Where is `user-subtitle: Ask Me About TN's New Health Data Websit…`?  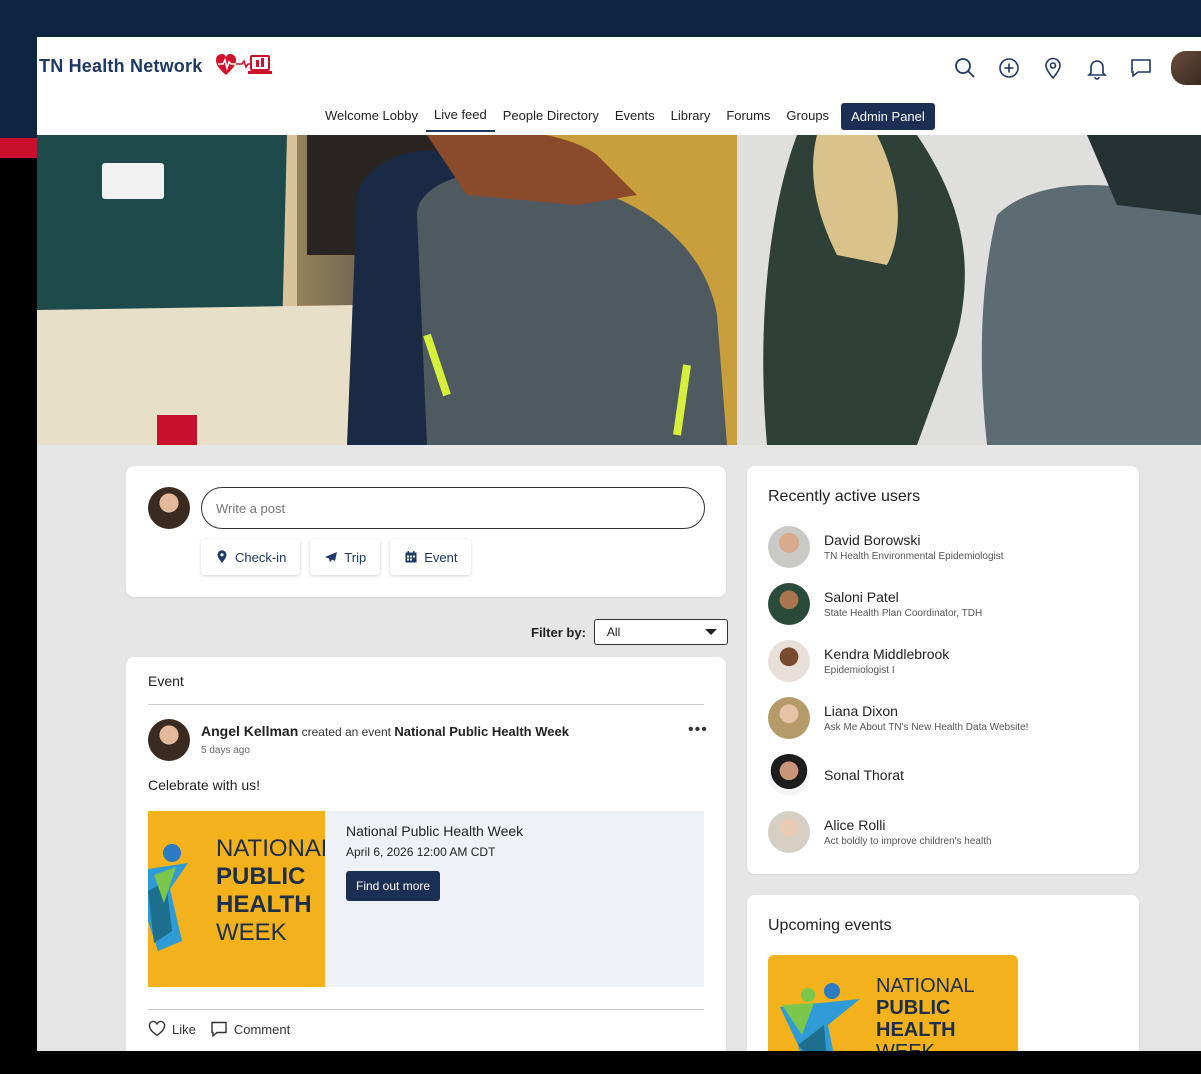
user-subtitle: Ask Me About TN's New Health Data Websit… is located at coordinates (926, 727).